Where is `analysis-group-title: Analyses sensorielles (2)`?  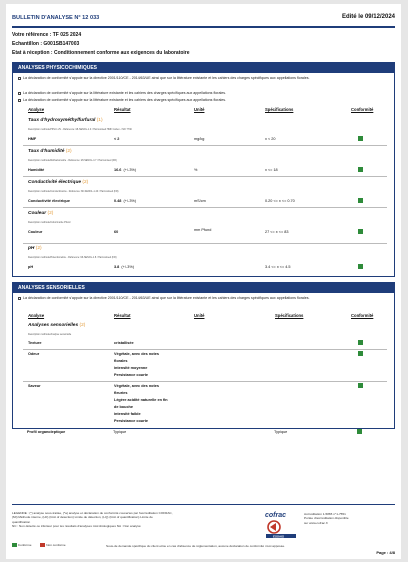 analysis-group-title: Analyses sensorielles (2) is located at coordinates (57, 325).